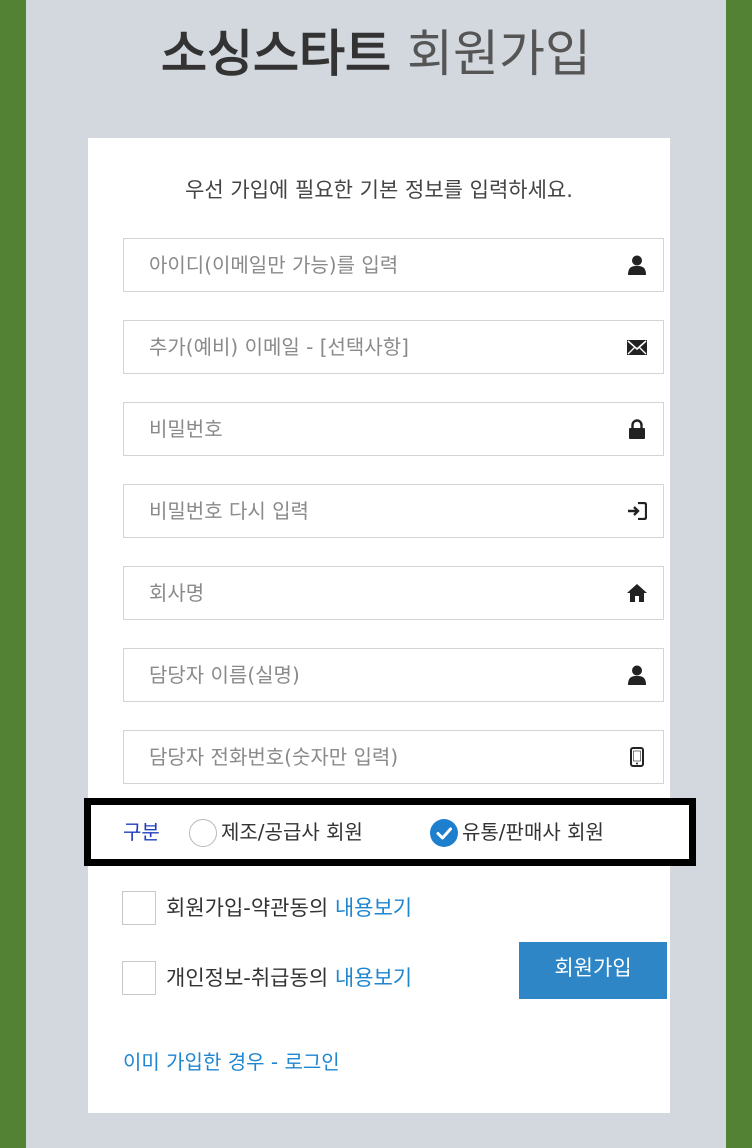  What do you see at coordinates (393, 593) in the screenshot?
I see `company-name-field: 회사명` at bounding box center [393, 593].